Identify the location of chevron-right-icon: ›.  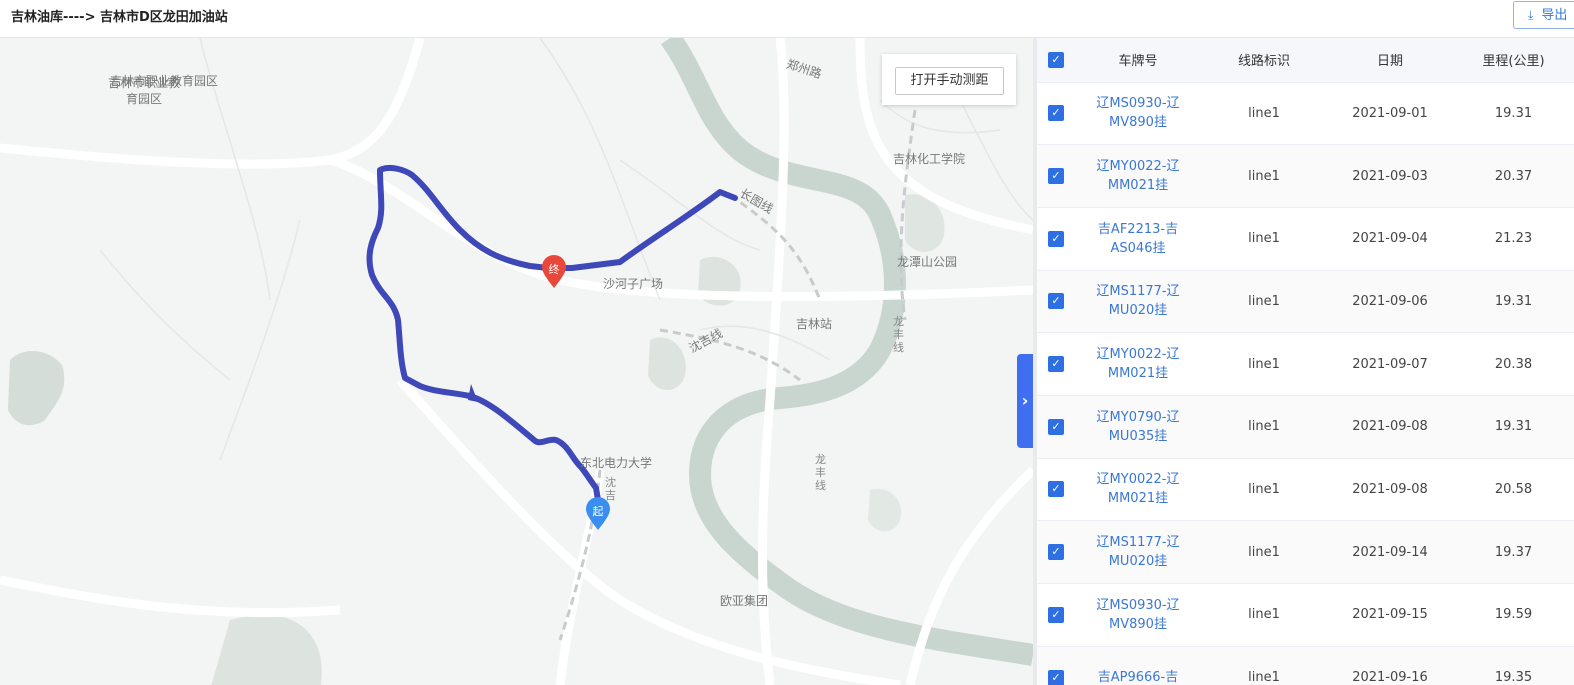
(1025, 400).